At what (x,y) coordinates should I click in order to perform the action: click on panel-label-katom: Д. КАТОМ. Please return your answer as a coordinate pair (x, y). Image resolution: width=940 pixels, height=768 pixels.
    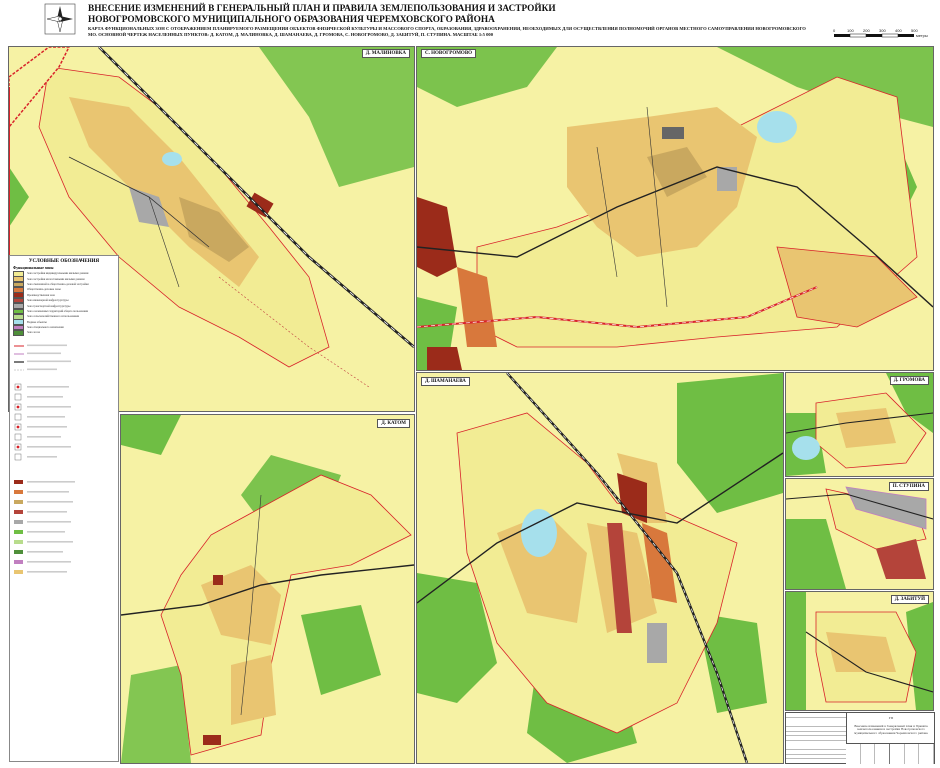
    Looking at the image, I should click on (393, 423).